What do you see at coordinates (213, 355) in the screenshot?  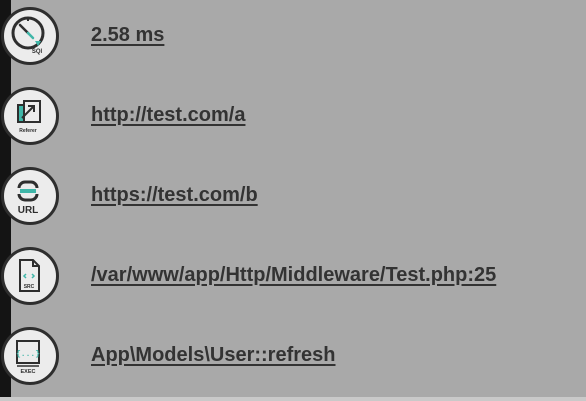 I see `item-link: App\Models\User::refresh` at bounding box center [213, 355].